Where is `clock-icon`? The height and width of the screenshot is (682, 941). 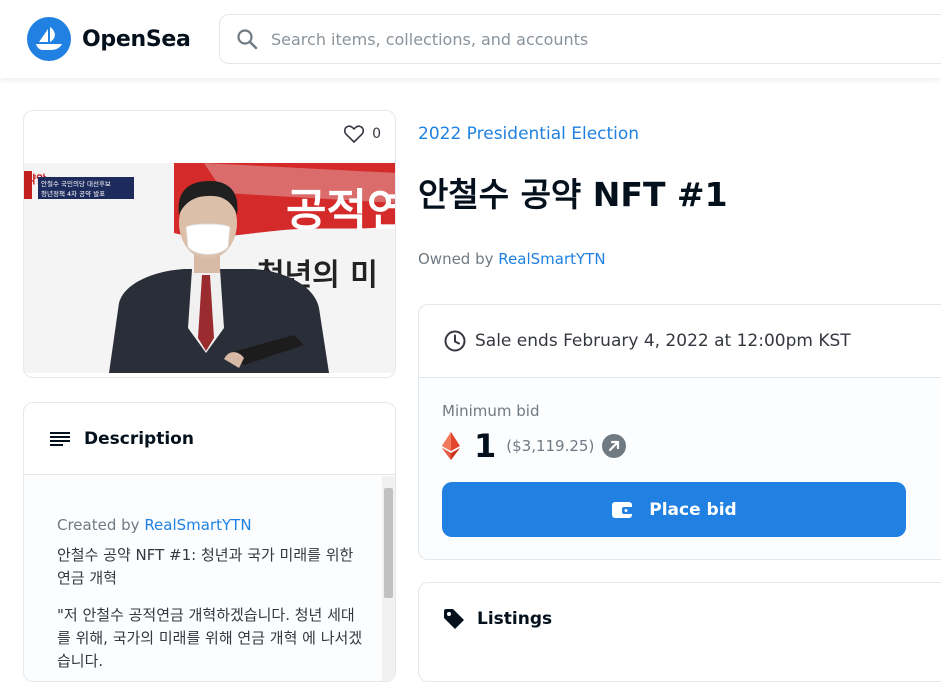 clock-icon is located at coordinates (455, 341).